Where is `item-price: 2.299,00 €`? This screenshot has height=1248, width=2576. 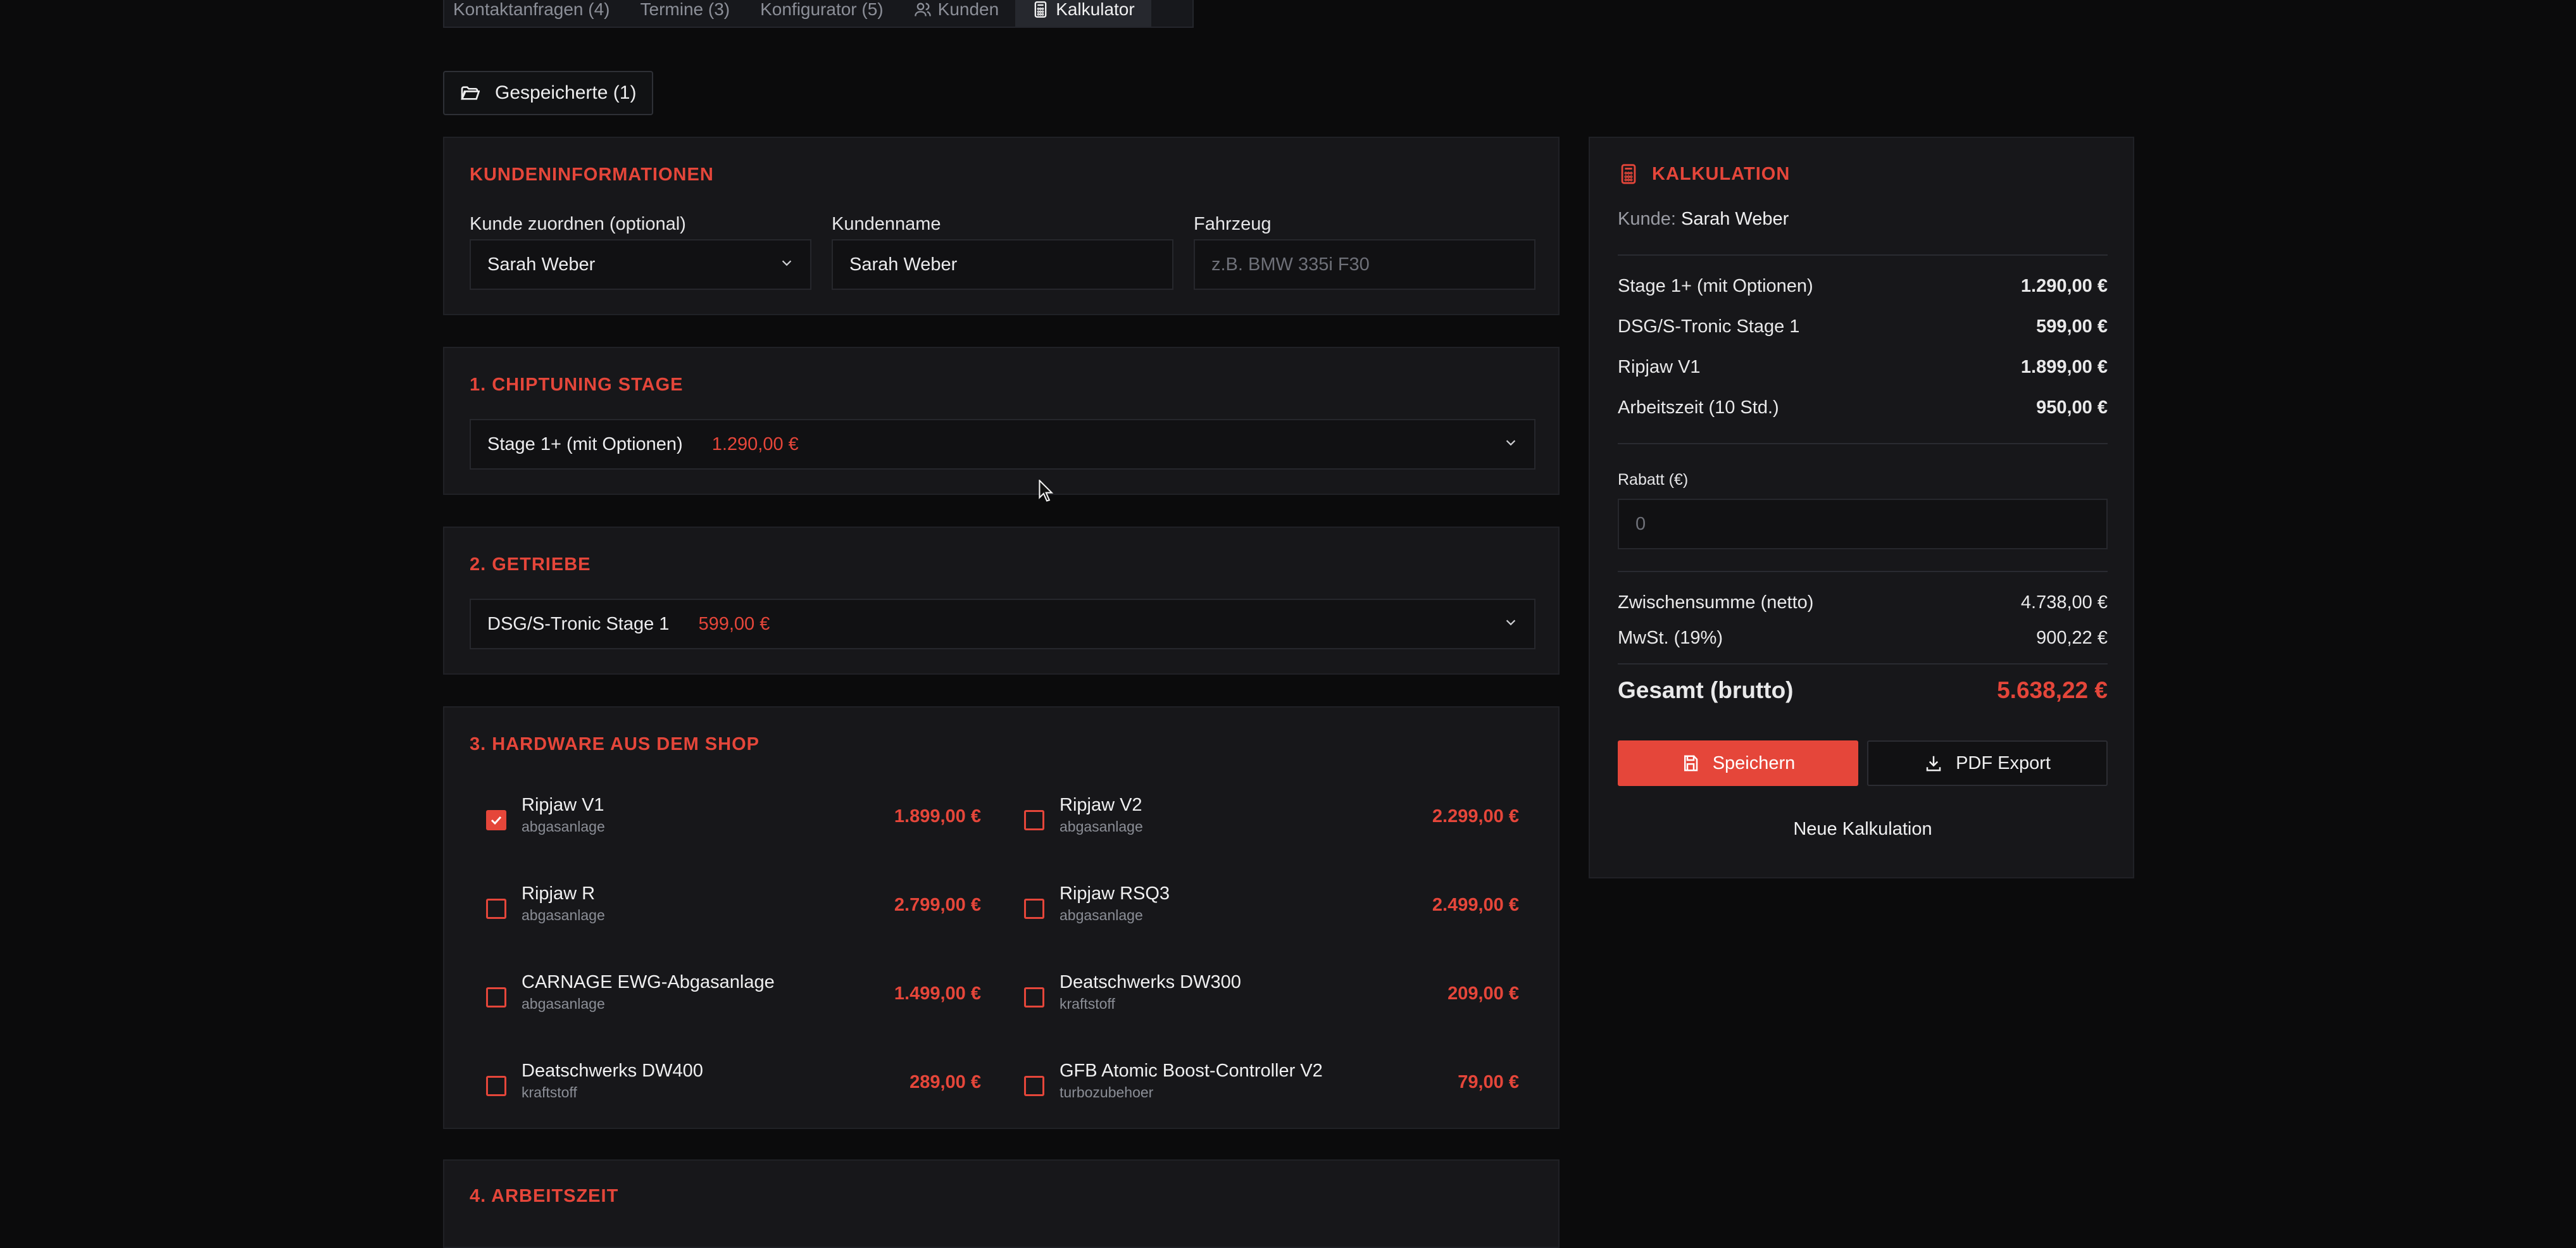 item-price: 2.299,00 € is located at coordinates (1476, 816).